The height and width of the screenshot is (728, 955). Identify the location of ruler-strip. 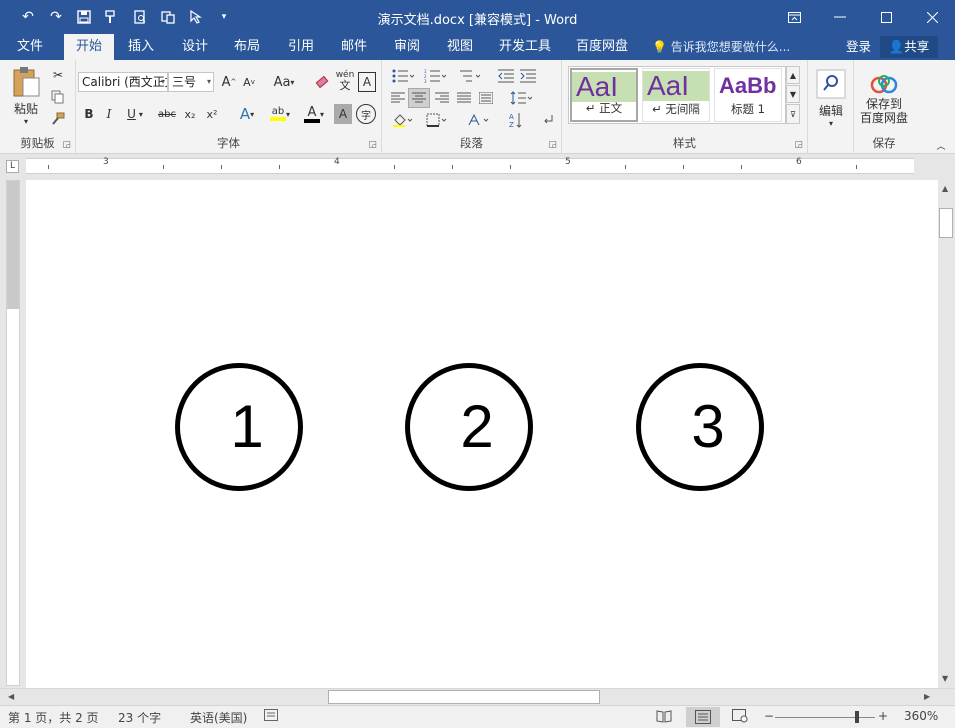
(470, 166).